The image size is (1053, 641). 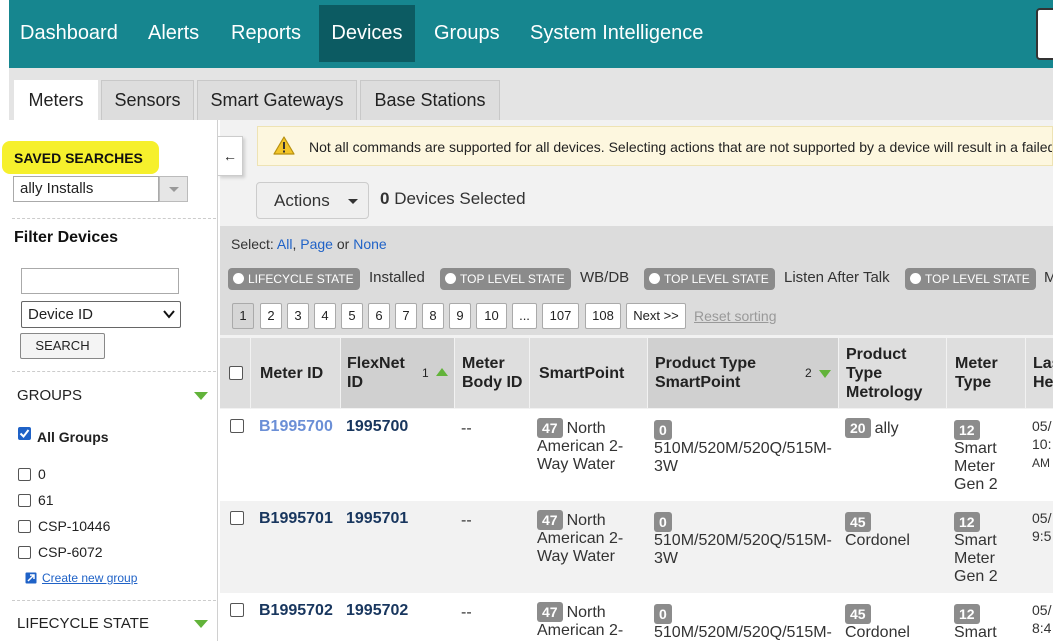 What do you see at coordinates (825, 374) in the screenshot?
I see `sort-descending-icon` at bounding box center [825, 374].